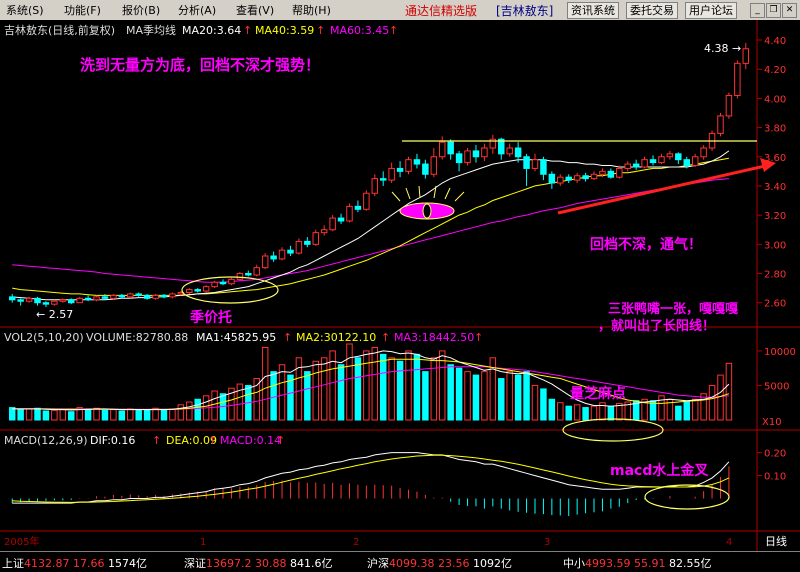  What do you see at coordinates (722, 48) in the screenshot?
I see `high-price-label: 4.38 →` at bounding box center [722, 48].